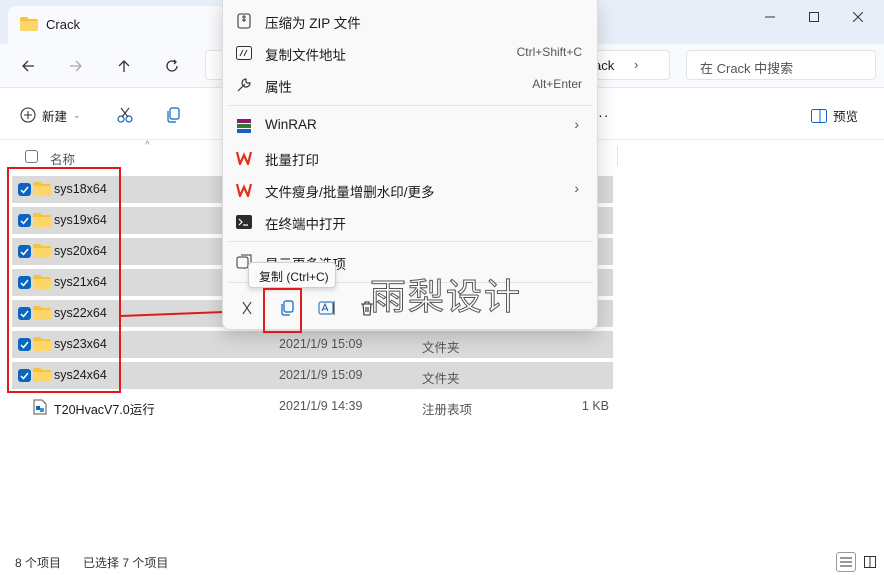 The height and width of the screenshot is (575, 884). I want to click on menu-item-properties: 属性 Alt+Enter, so click(411, 84).